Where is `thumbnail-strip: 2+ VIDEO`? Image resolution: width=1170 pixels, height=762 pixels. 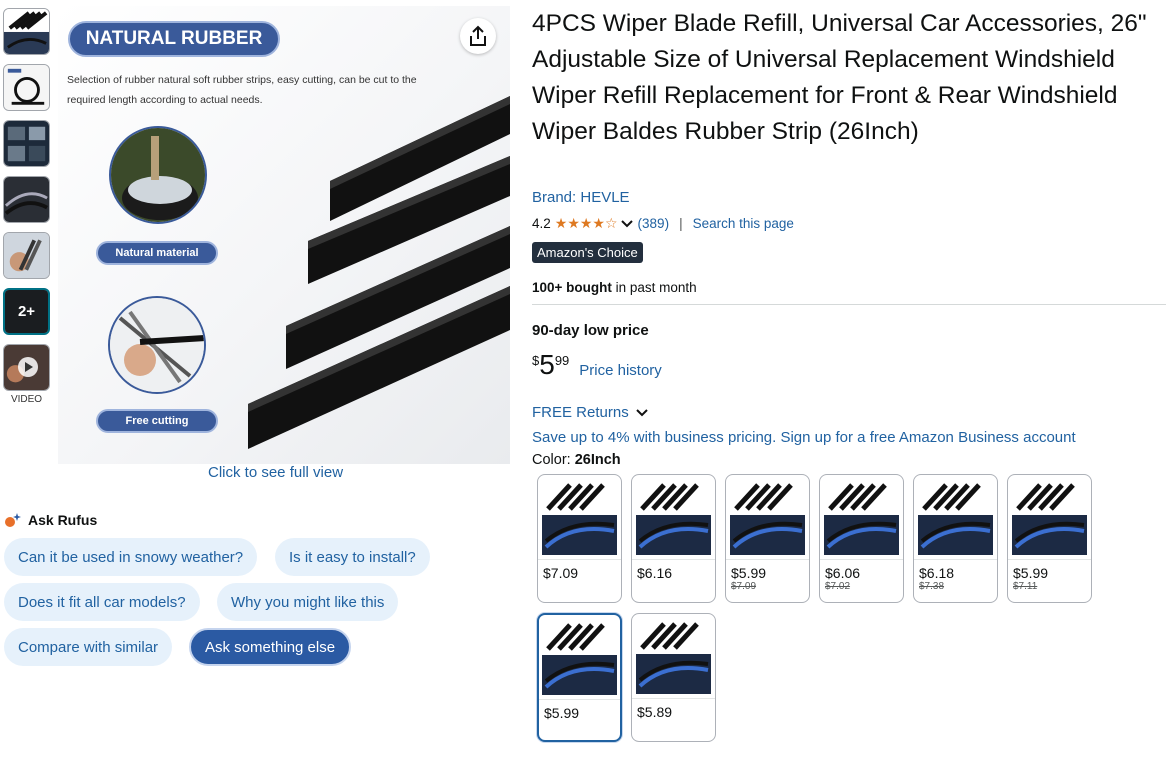 thumbnail-strip: 2+ VIDEO is located at coordinates (27, 206).